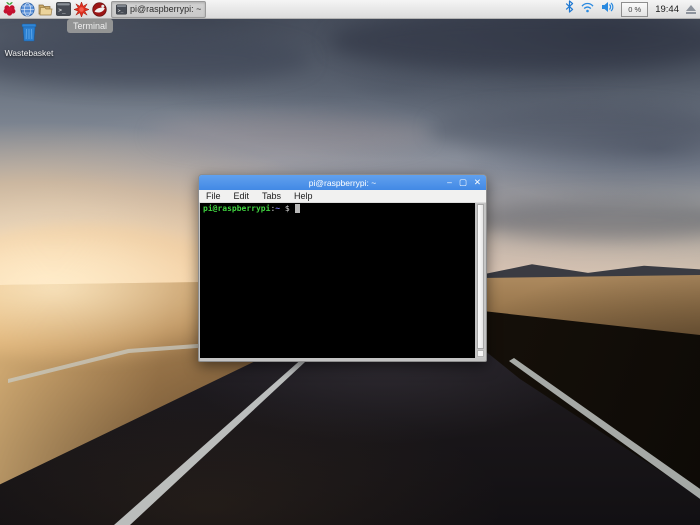 The image size is (700, 525). I want to click on scrollbar-thumb, so click(480, 276).